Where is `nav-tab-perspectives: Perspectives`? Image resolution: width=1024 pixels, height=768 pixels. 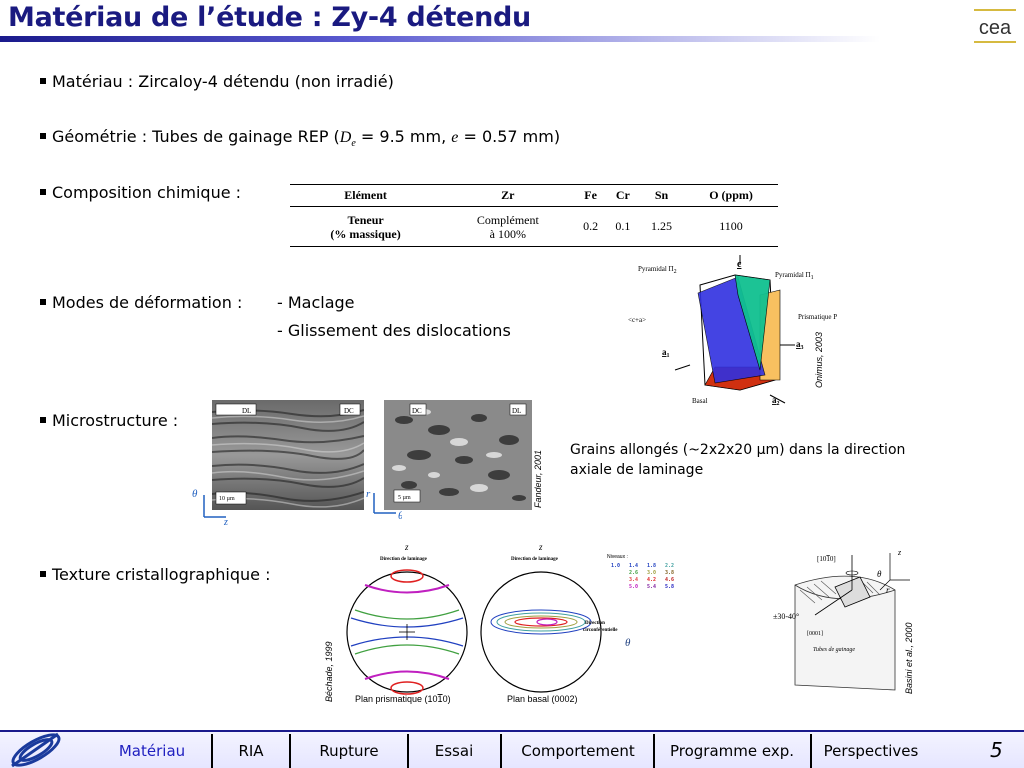
nav-tab-perspectives: Perspectives is located at coordinates (871, 752).